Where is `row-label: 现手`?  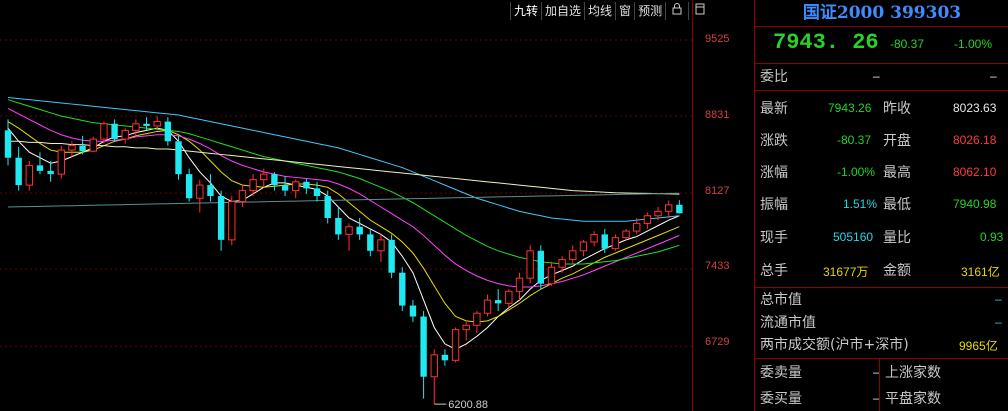 row-label: 现手 is located at coordinates (774, 238).